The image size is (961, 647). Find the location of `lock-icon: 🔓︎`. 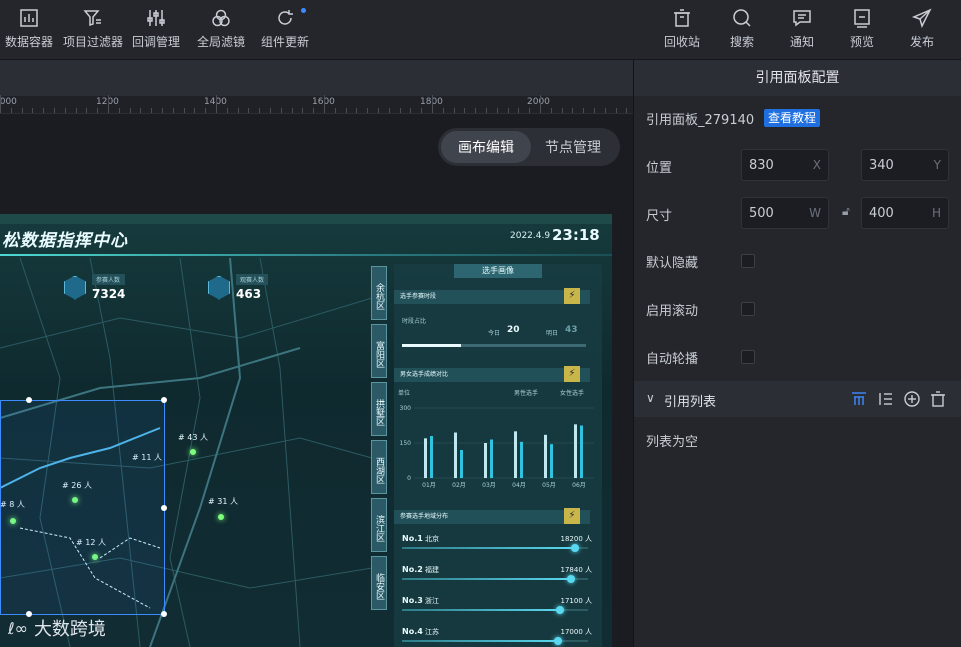

lock-icon: 🔓︎ is located at coordinates (846, 211).